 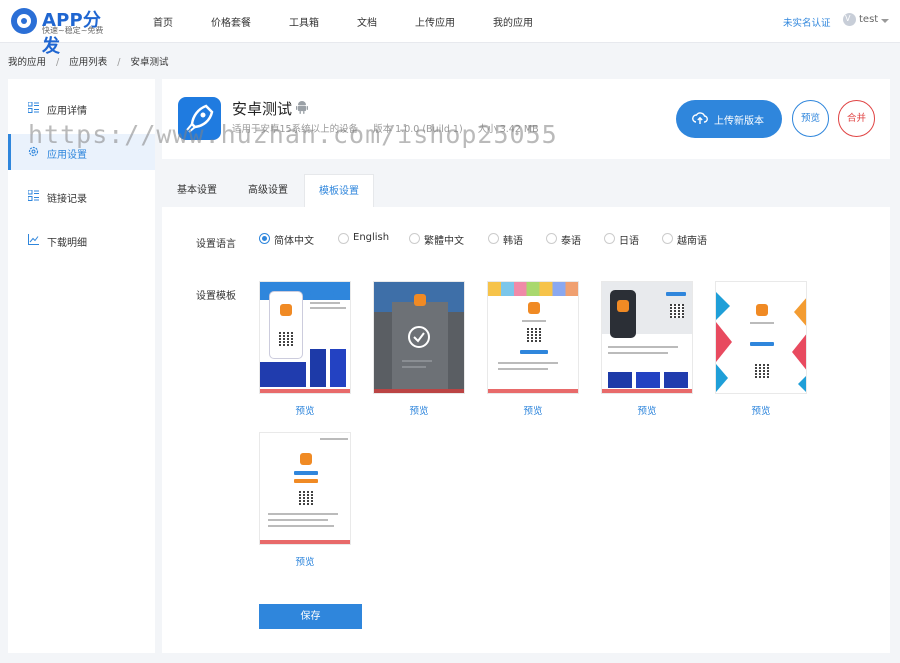 I want to click on nav-docs: 文档, so click(x=367, y=21).